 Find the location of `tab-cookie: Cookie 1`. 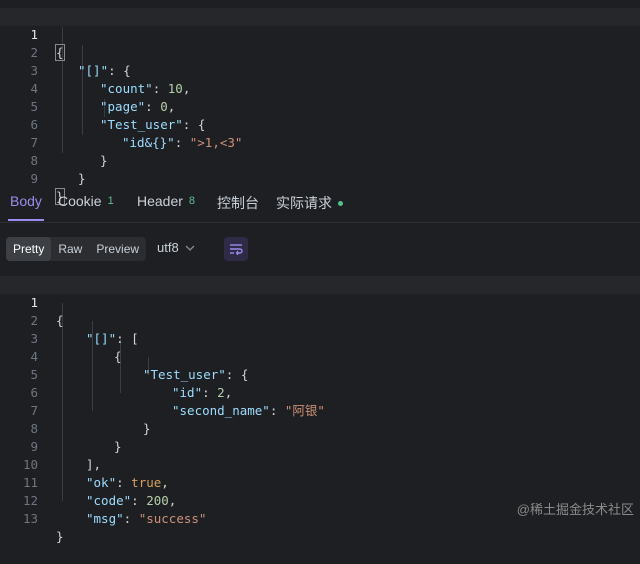

tab-cookie: Cookie 1 is located at coordinates (86, 201).